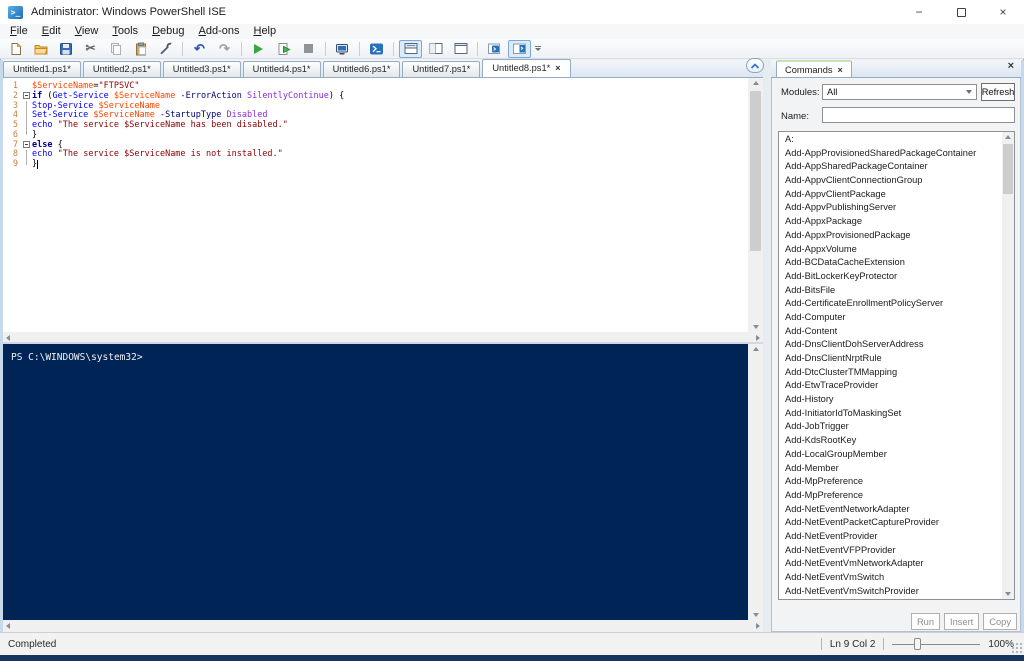 The width and height of the screenshot is (1024, 661). I want to click on code-line-6: 6}, so click(375, 135).